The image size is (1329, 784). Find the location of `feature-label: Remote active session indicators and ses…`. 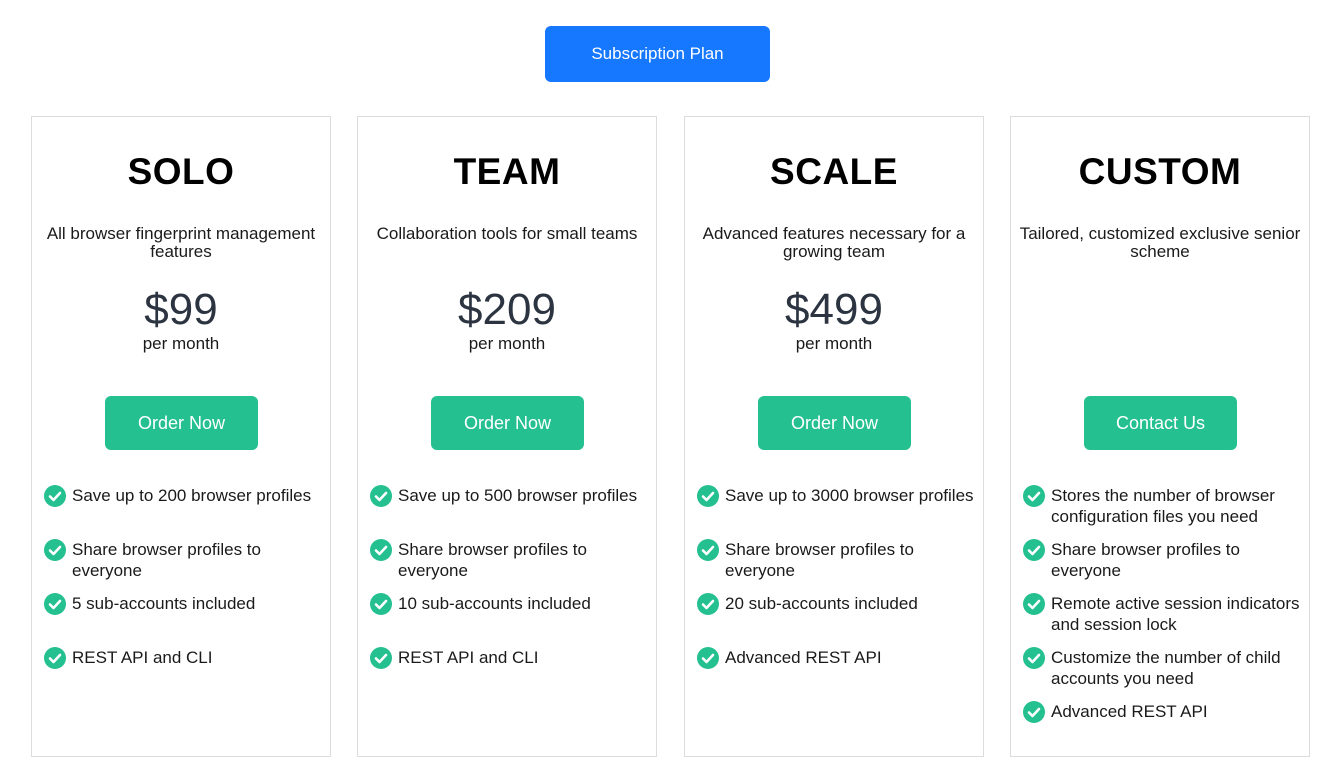

feature-label: Remote active session indicators and ses… is located at coordinates (1175, 614).